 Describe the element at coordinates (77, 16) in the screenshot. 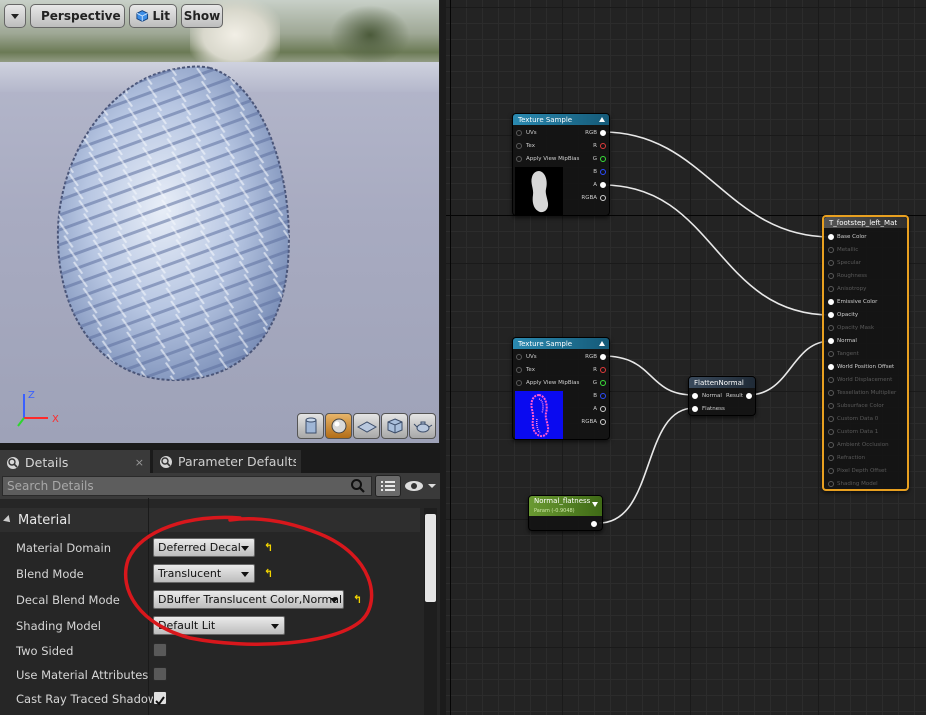

I see `perspective-button: Perspective` at that location.